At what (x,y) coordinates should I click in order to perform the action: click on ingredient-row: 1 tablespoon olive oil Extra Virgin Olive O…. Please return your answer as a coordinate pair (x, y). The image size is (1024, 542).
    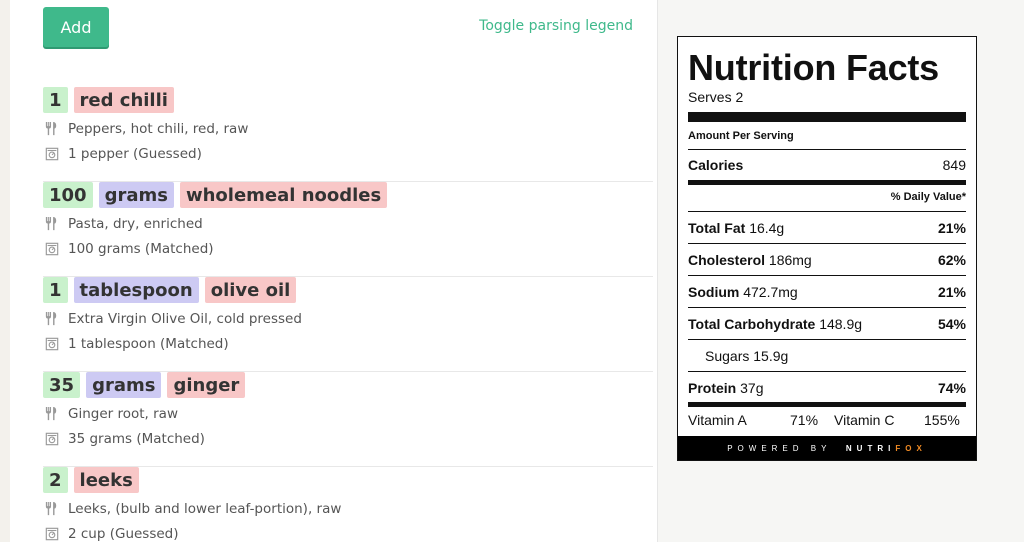
    Looking at the image, I should click on (348, 324).